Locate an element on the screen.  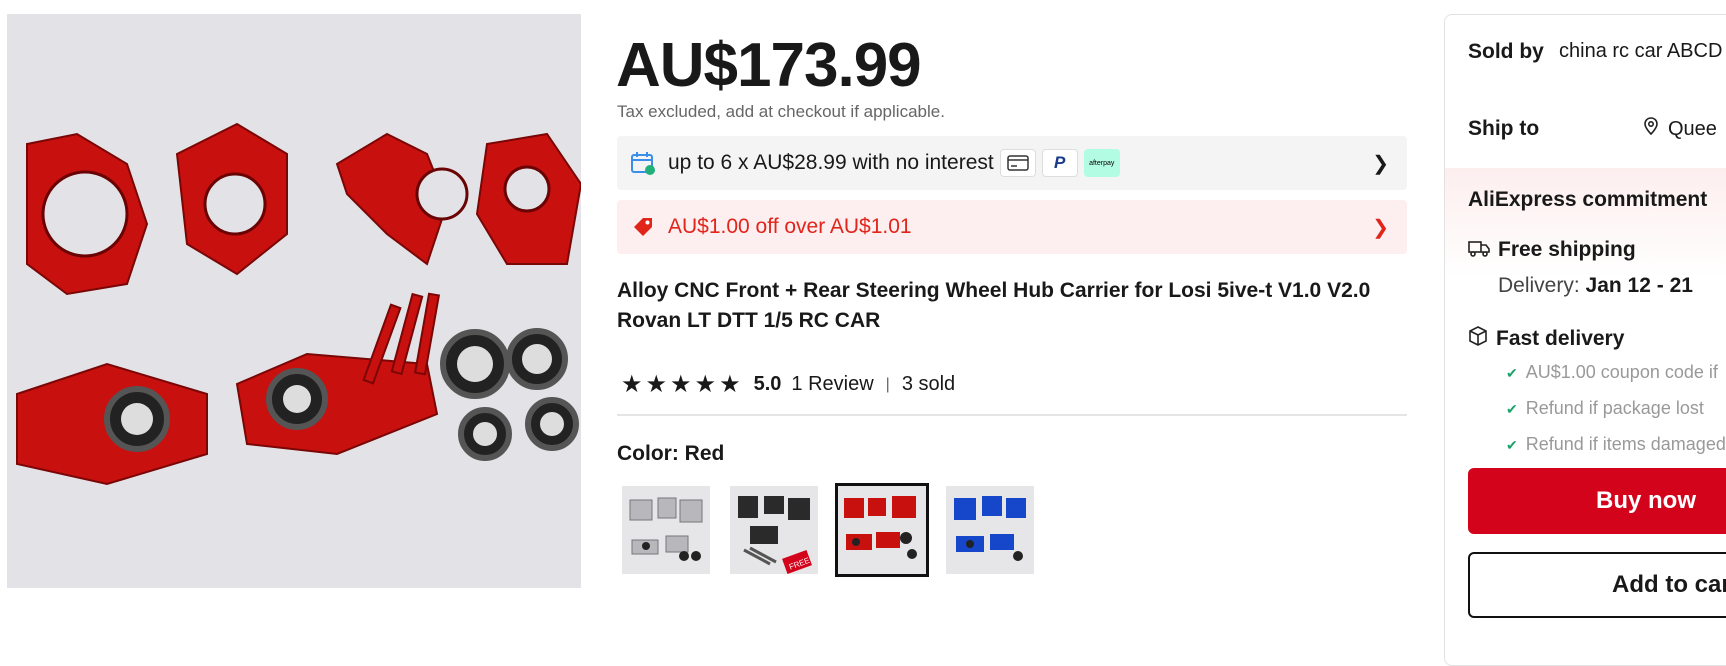
color-label: Color: Red is located at coordinates (671, 453).